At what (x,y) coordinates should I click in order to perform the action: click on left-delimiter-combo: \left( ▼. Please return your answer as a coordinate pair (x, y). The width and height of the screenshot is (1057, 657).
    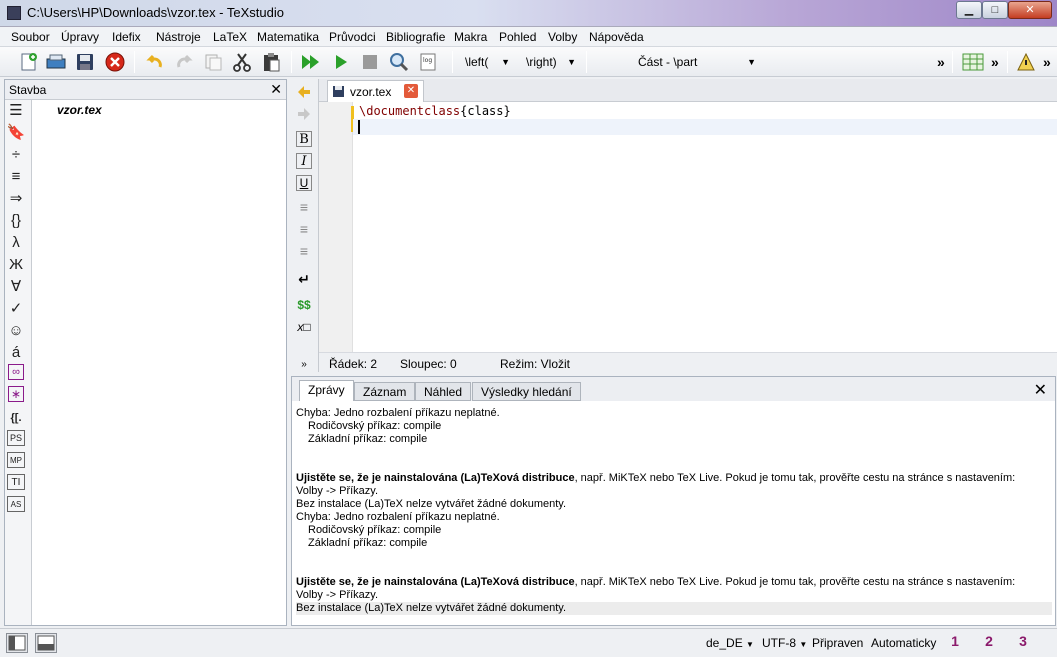
    Looking at the image, I should click on (487, 62).